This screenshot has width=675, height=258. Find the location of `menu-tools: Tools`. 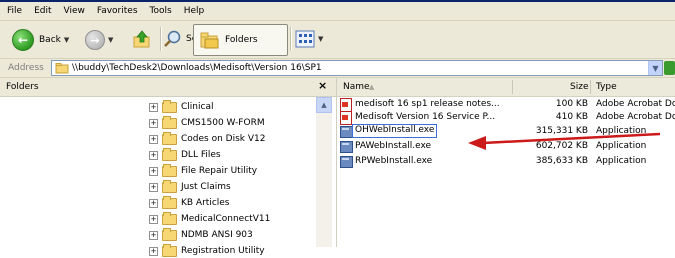

menu-tools: Tools is located at coordinates (161, 11).